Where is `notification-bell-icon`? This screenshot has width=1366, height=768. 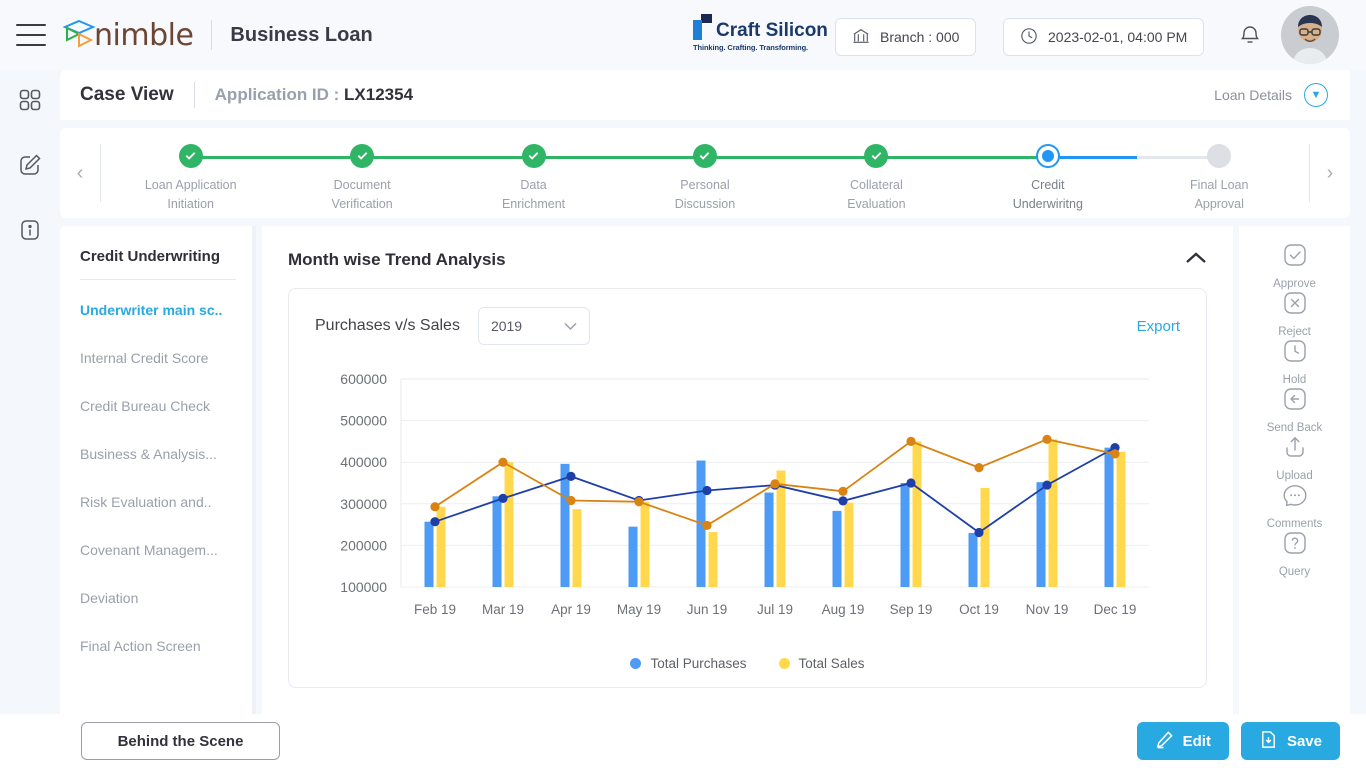
notification-bell-icon is located at coordinates (1250, 37).